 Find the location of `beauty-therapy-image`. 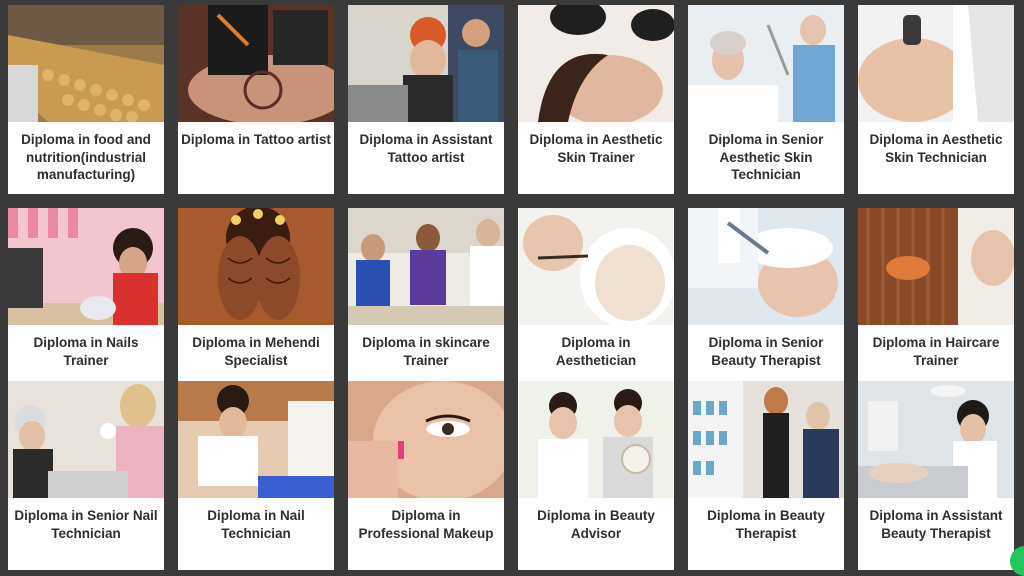

beauty-therapy-image is located at coordinates (766, 266).